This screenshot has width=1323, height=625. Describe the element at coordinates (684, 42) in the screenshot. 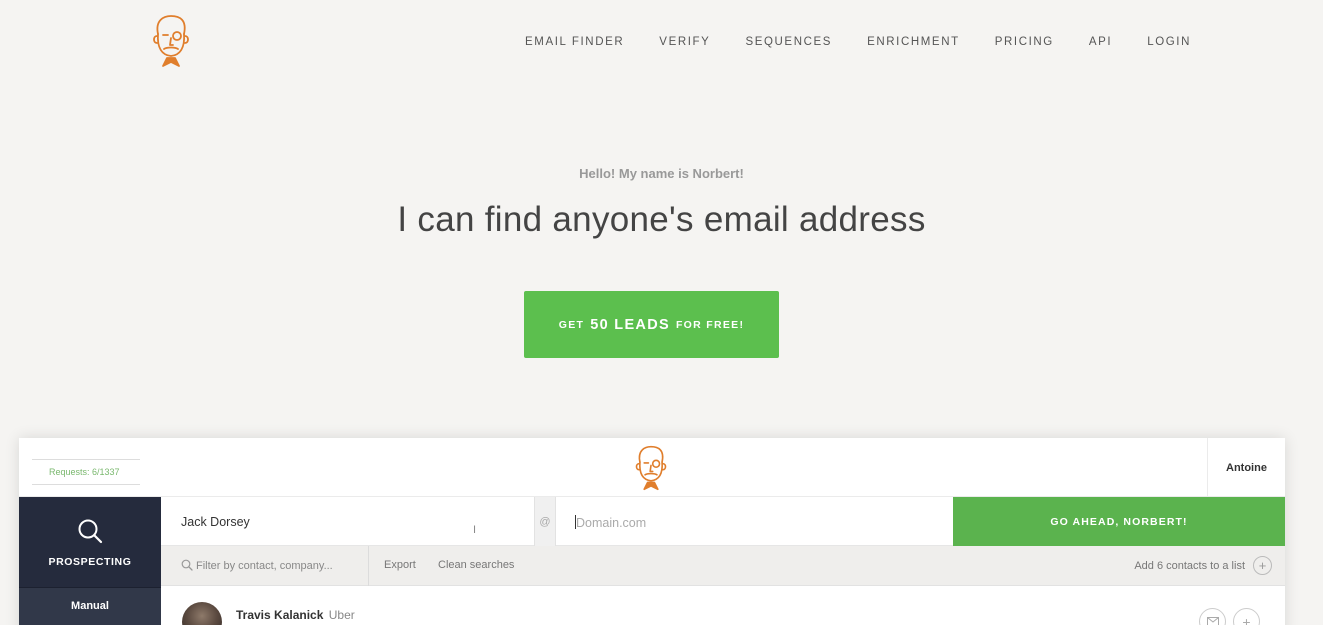

I see `nav-verify: VERIFY` at that location.